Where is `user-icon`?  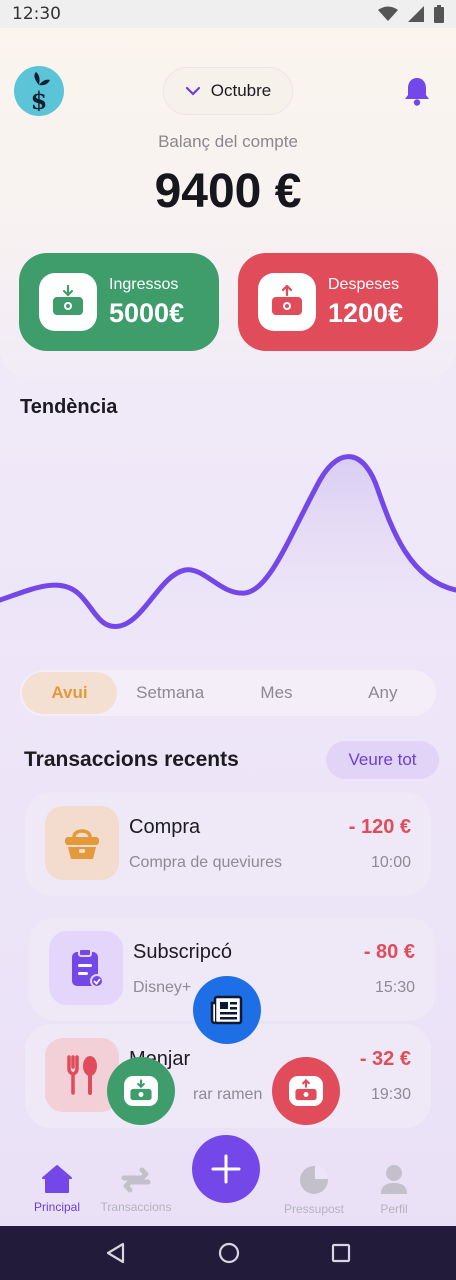
user-icon is located at coordinates (394, 1179).